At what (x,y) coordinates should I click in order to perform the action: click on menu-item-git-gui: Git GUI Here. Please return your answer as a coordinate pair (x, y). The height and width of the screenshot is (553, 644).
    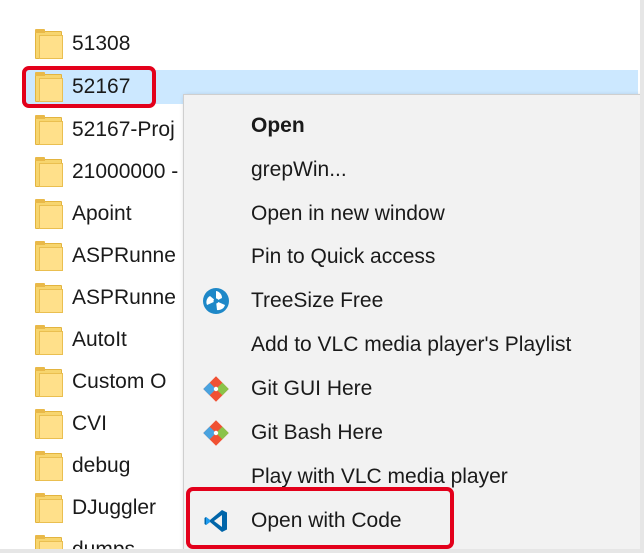
    Looking at the image, I should click on (412, 389).